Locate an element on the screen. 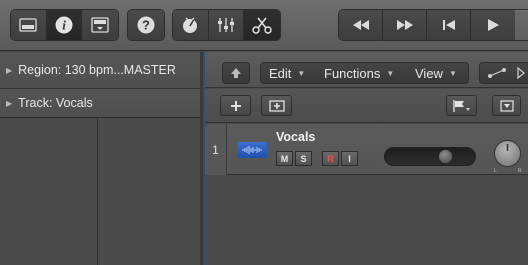 This screenshot has height=265, width=528. volume-fader is located at coordinates (430, 156).